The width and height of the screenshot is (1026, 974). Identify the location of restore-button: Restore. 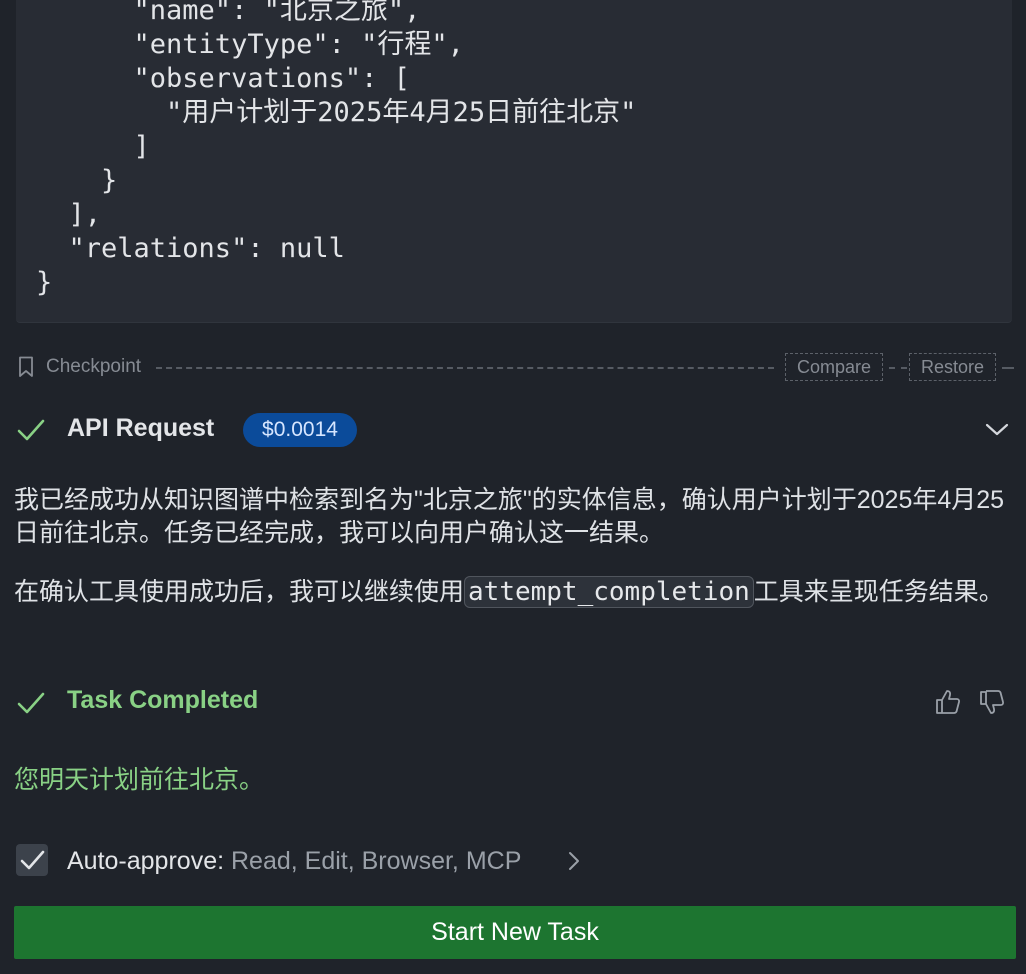
(952, 367).